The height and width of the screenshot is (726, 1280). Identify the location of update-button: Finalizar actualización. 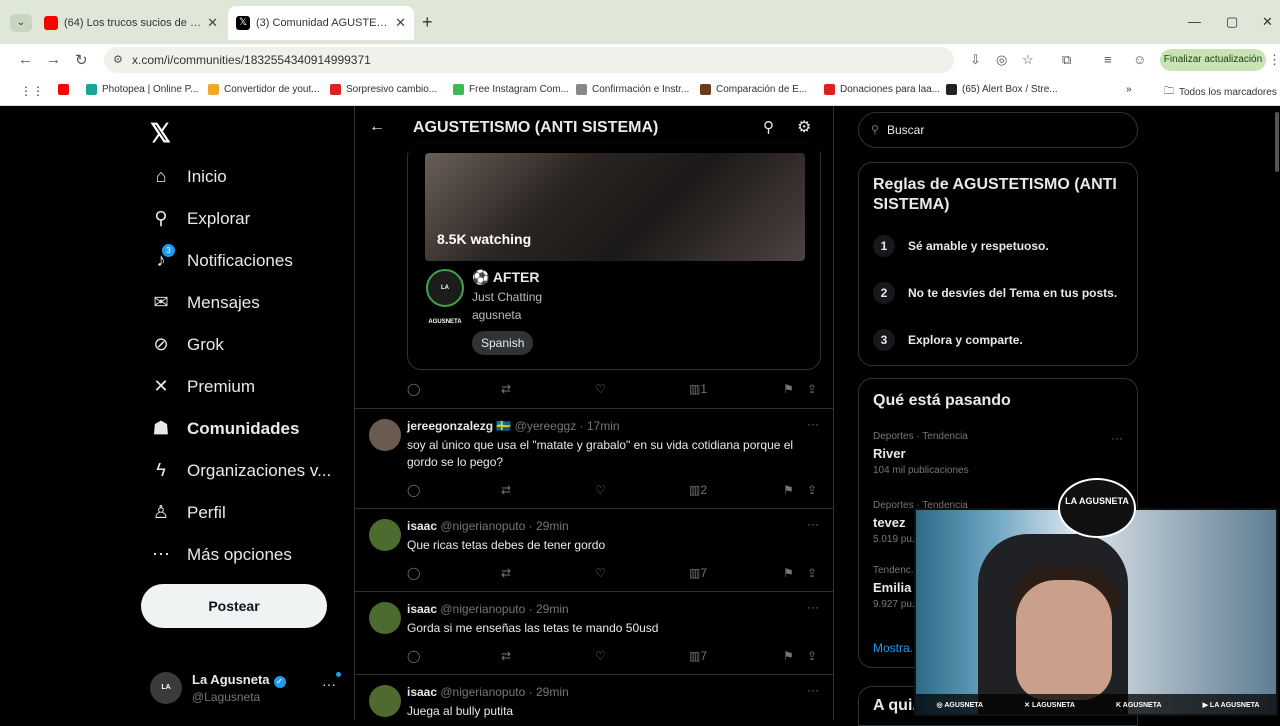
(1213, 60).